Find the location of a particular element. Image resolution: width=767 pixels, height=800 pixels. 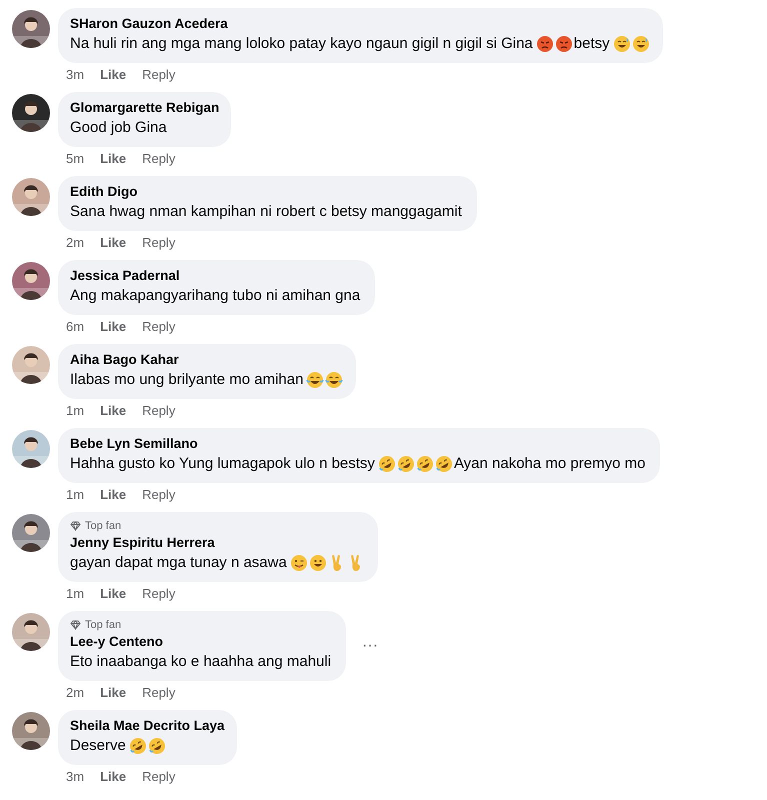

grinning-face-icon is located at coordinates (317, 563).